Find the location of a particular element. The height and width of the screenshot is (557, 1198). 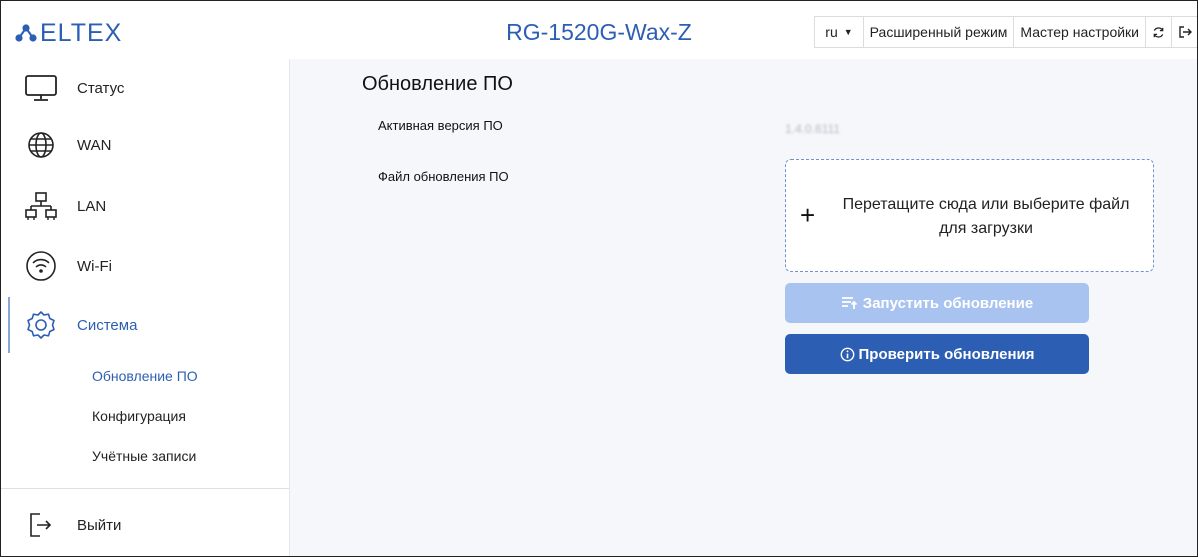

sidebar-item-label: Система is located at coordinates (107, 325).